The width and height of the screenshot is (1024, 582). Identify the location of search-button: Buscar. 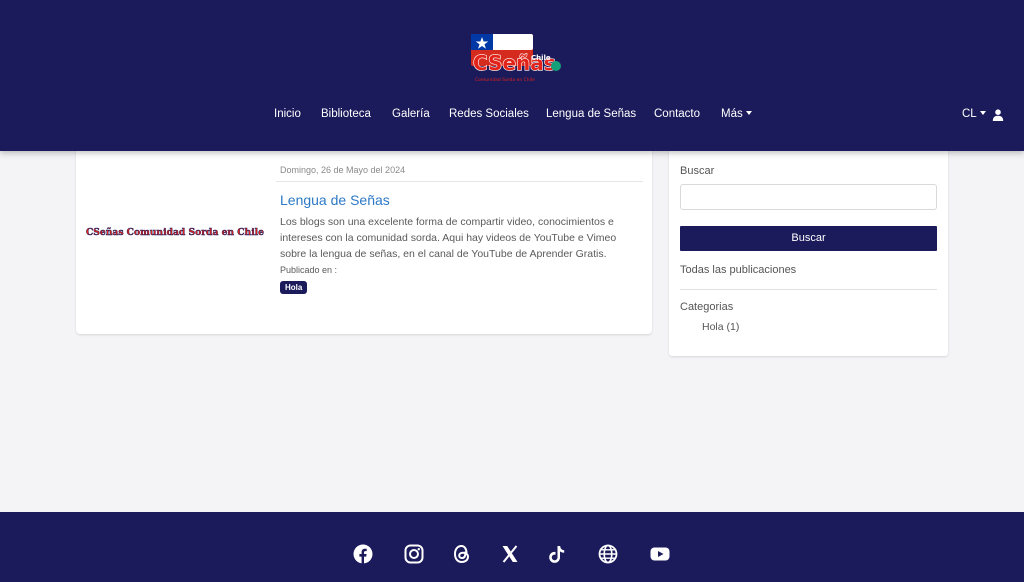
(808, 238).